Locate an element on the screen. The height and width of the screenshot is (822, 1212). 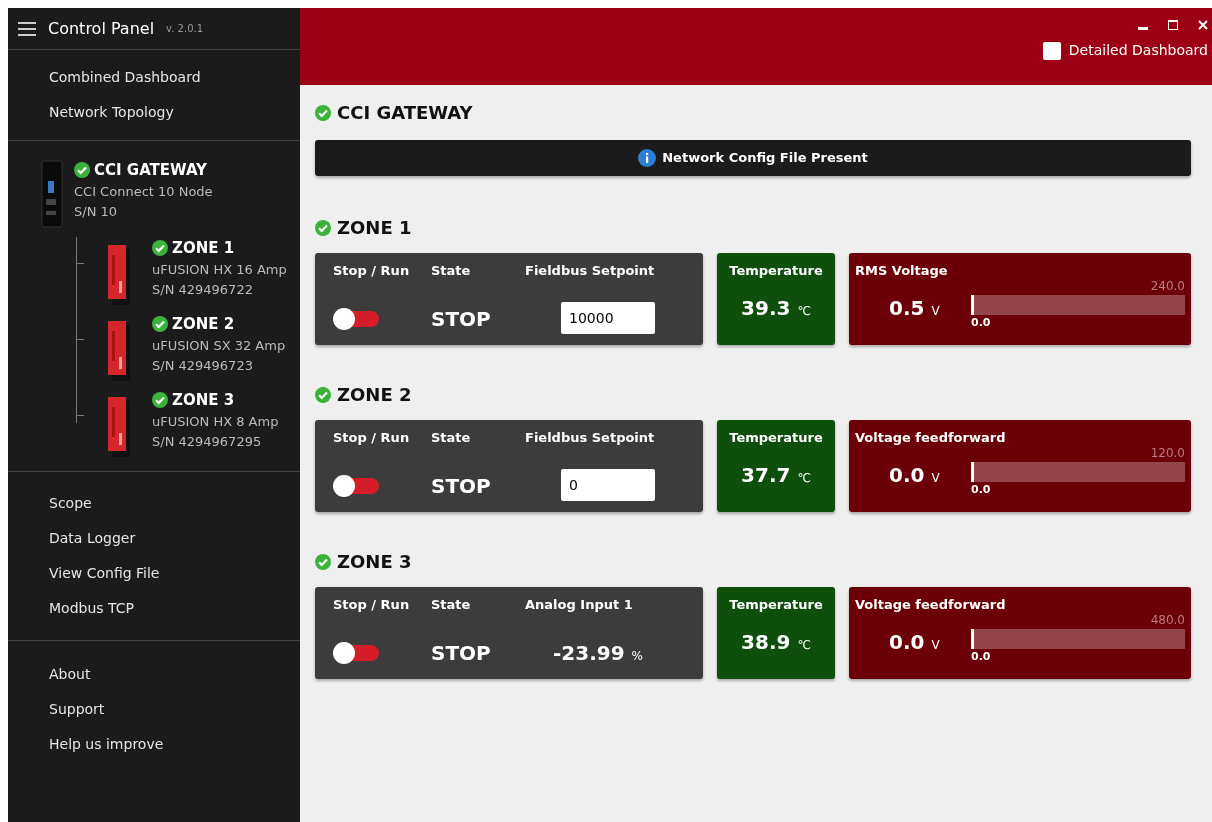
section-title: CCI GATEWAY is located at coordinates (405, 113).